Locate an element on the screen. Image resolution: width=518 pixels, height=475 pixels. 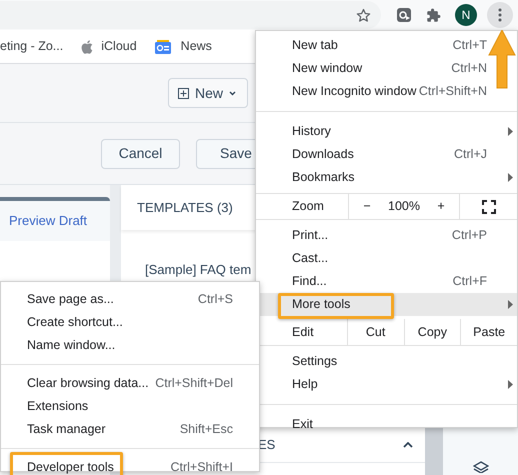
menu-item: New window Ctrl+N is located at coordinates (371, 68).